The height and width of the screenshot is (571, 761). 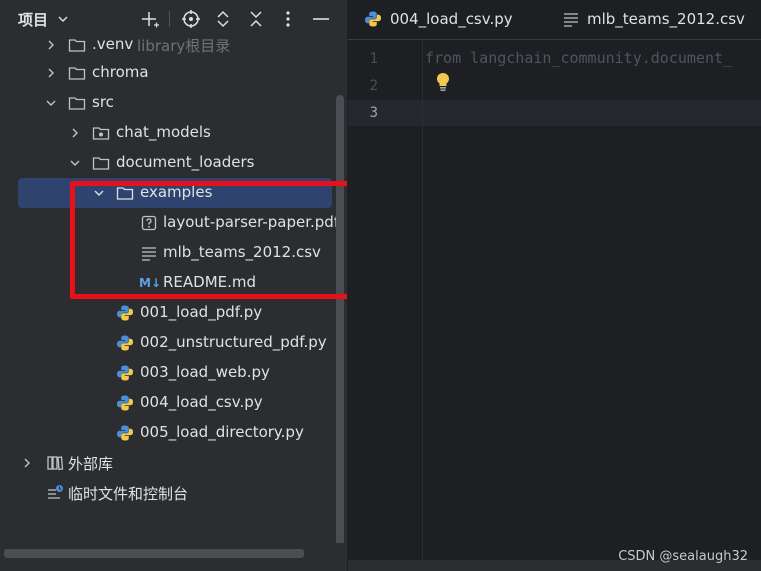 I want to click on library-icon, so click(x=55, y=463).